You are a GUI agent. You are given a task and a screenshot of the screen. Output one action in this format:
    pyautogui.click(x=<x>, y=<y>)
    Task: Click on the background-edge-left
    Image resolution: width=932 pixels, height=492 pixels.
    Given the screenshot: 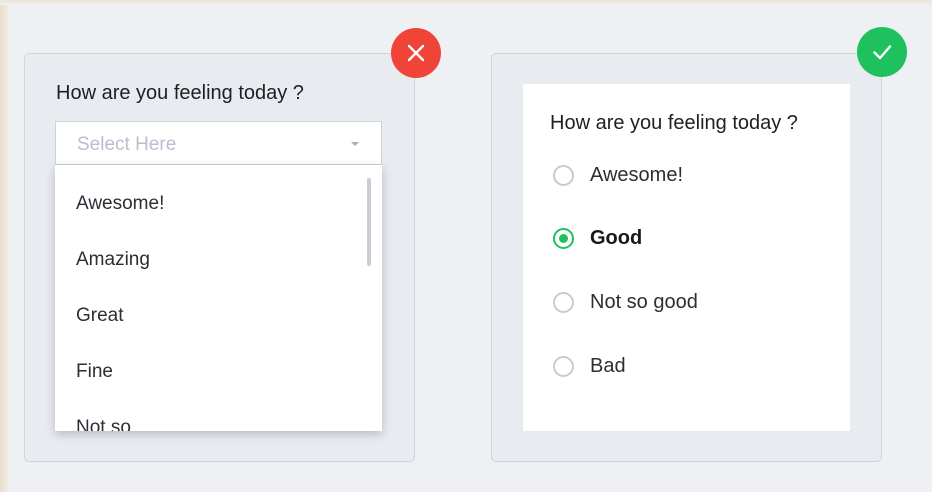 What is the action you would take?
    pyautogui.click(x=4, y=246)
    